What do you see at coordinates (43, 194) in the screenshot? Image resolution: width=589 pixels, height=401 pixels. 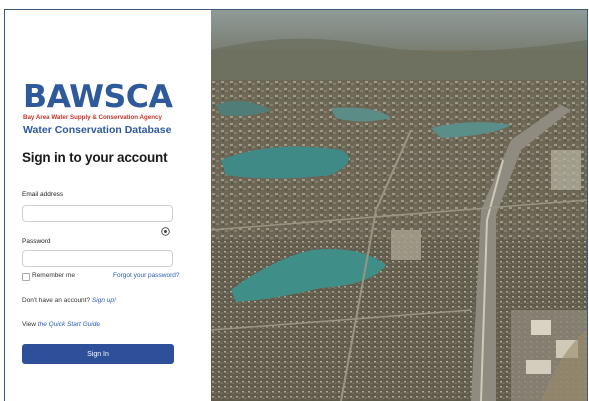 I see `email-label: Email address` at bounding box center [43, 194].